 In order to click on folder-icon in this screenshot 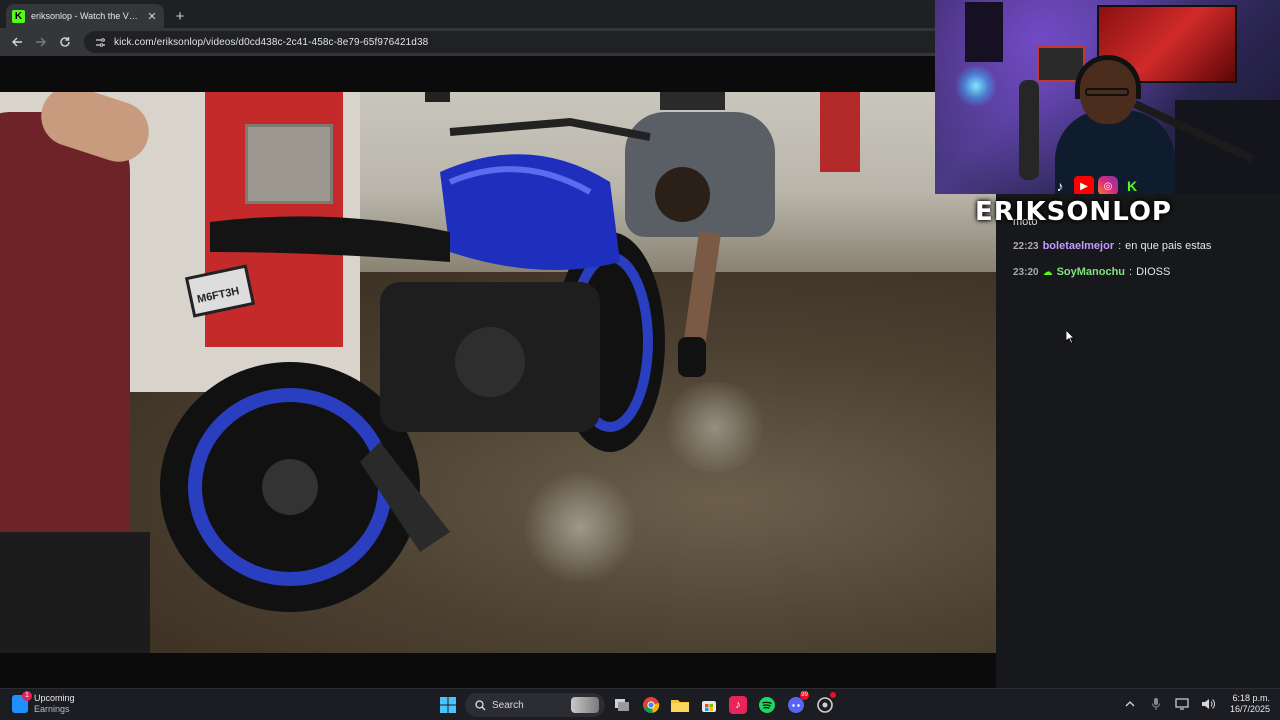, I will do `click(680, 706)`.